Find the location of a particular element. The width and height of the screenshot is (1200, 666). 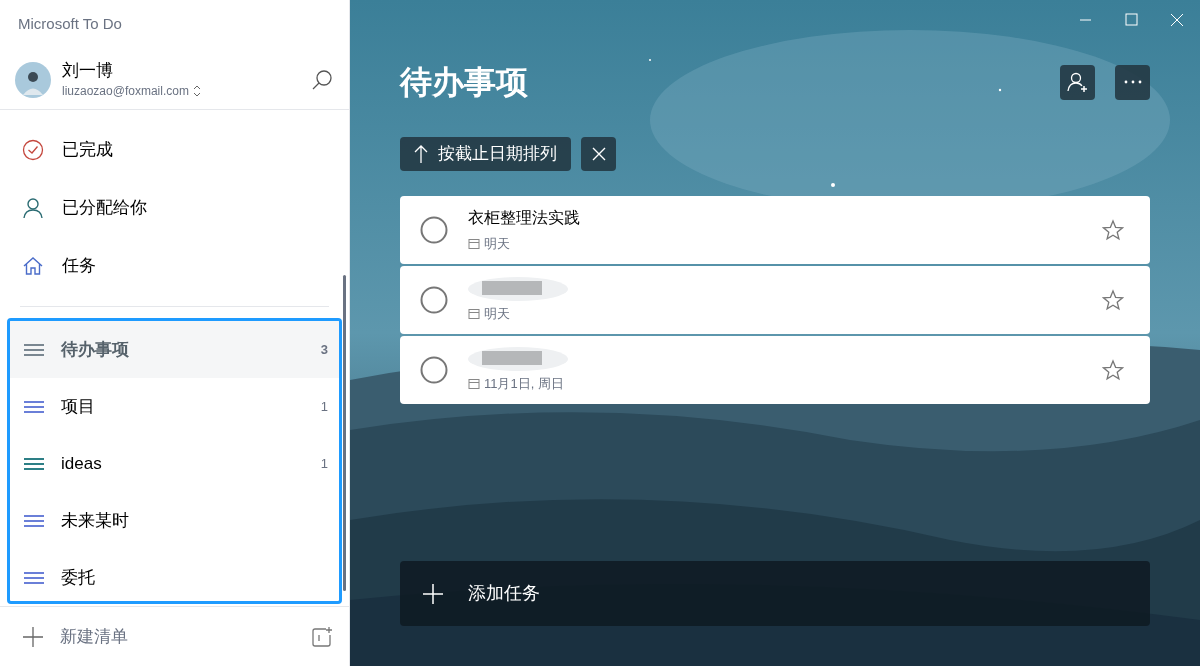

add-task-button: 添加任务 is located at coordinates (775, 593).